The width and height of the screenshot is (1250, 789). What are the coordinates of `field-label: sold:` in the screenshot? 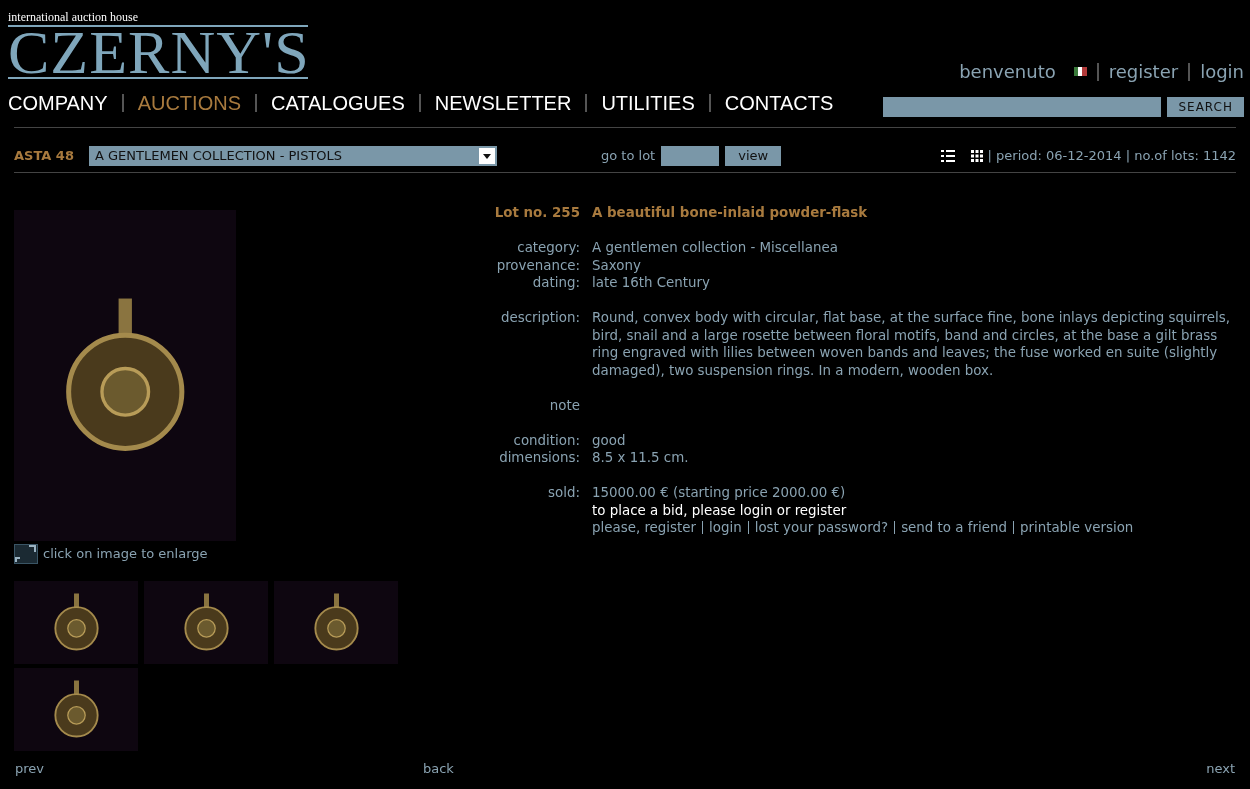 It's located at (564, 493).